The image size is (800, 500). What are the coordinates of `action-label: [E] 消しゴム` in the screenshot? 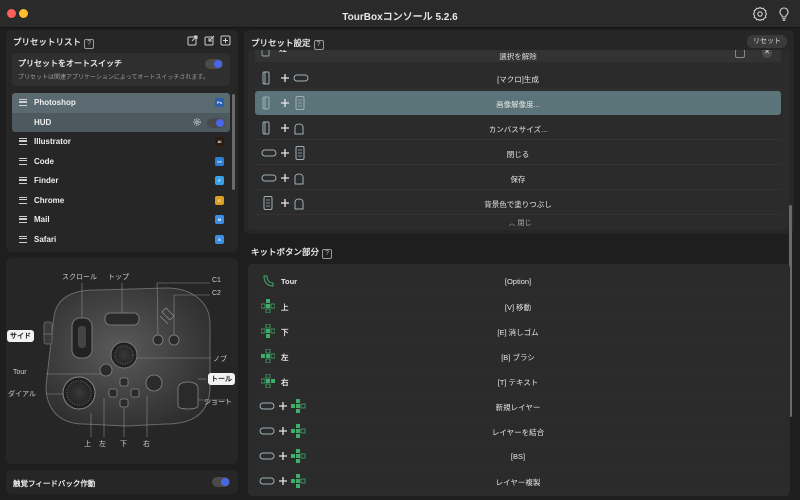 It's located at (518, 332).